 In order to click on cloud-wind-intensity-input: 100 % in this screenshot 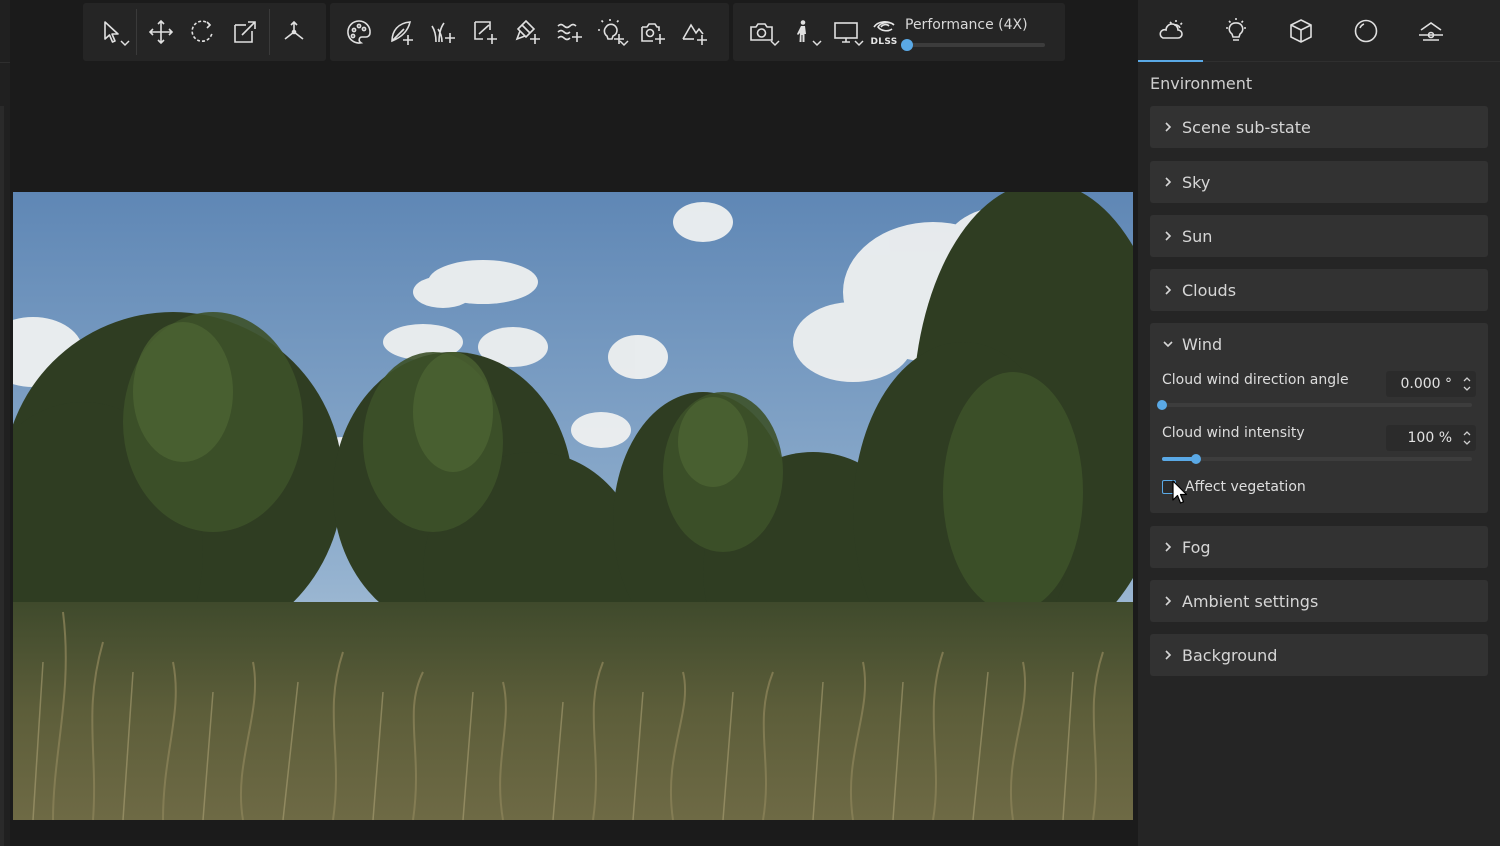, I will do `click(1431, 438)`.